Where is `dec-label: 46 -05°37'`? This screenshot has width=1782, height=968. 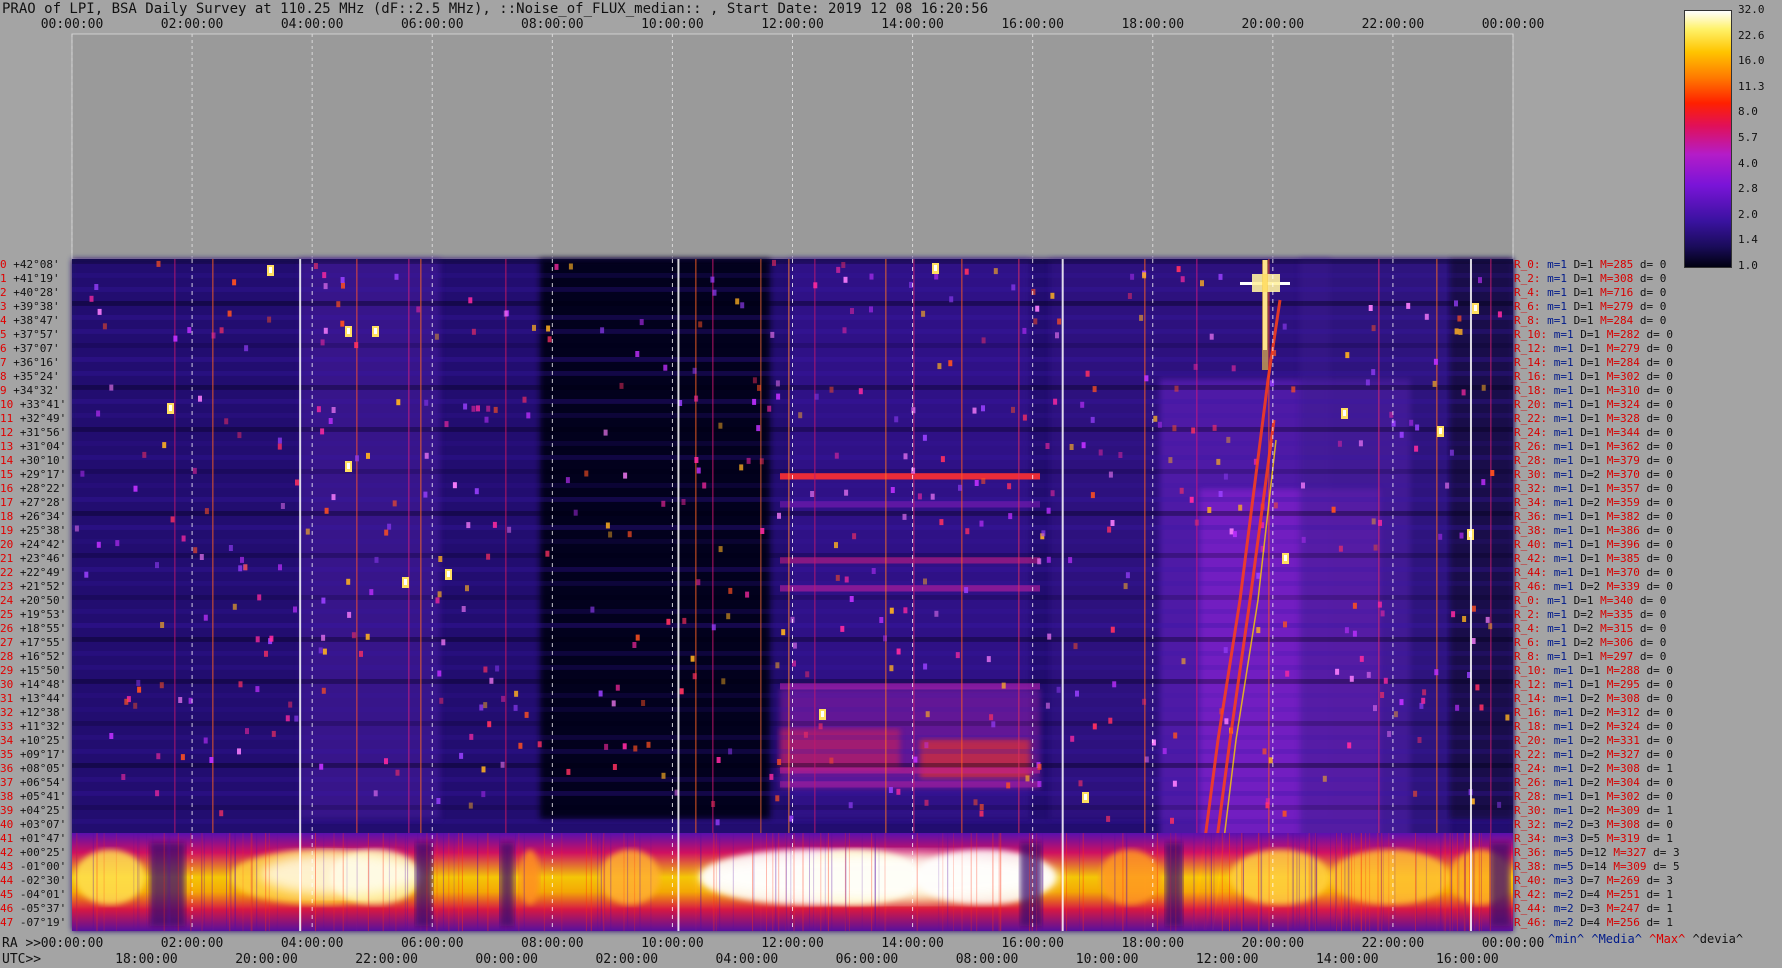 dec-label: 46 -05°37' is located at coordinates (33, 909).